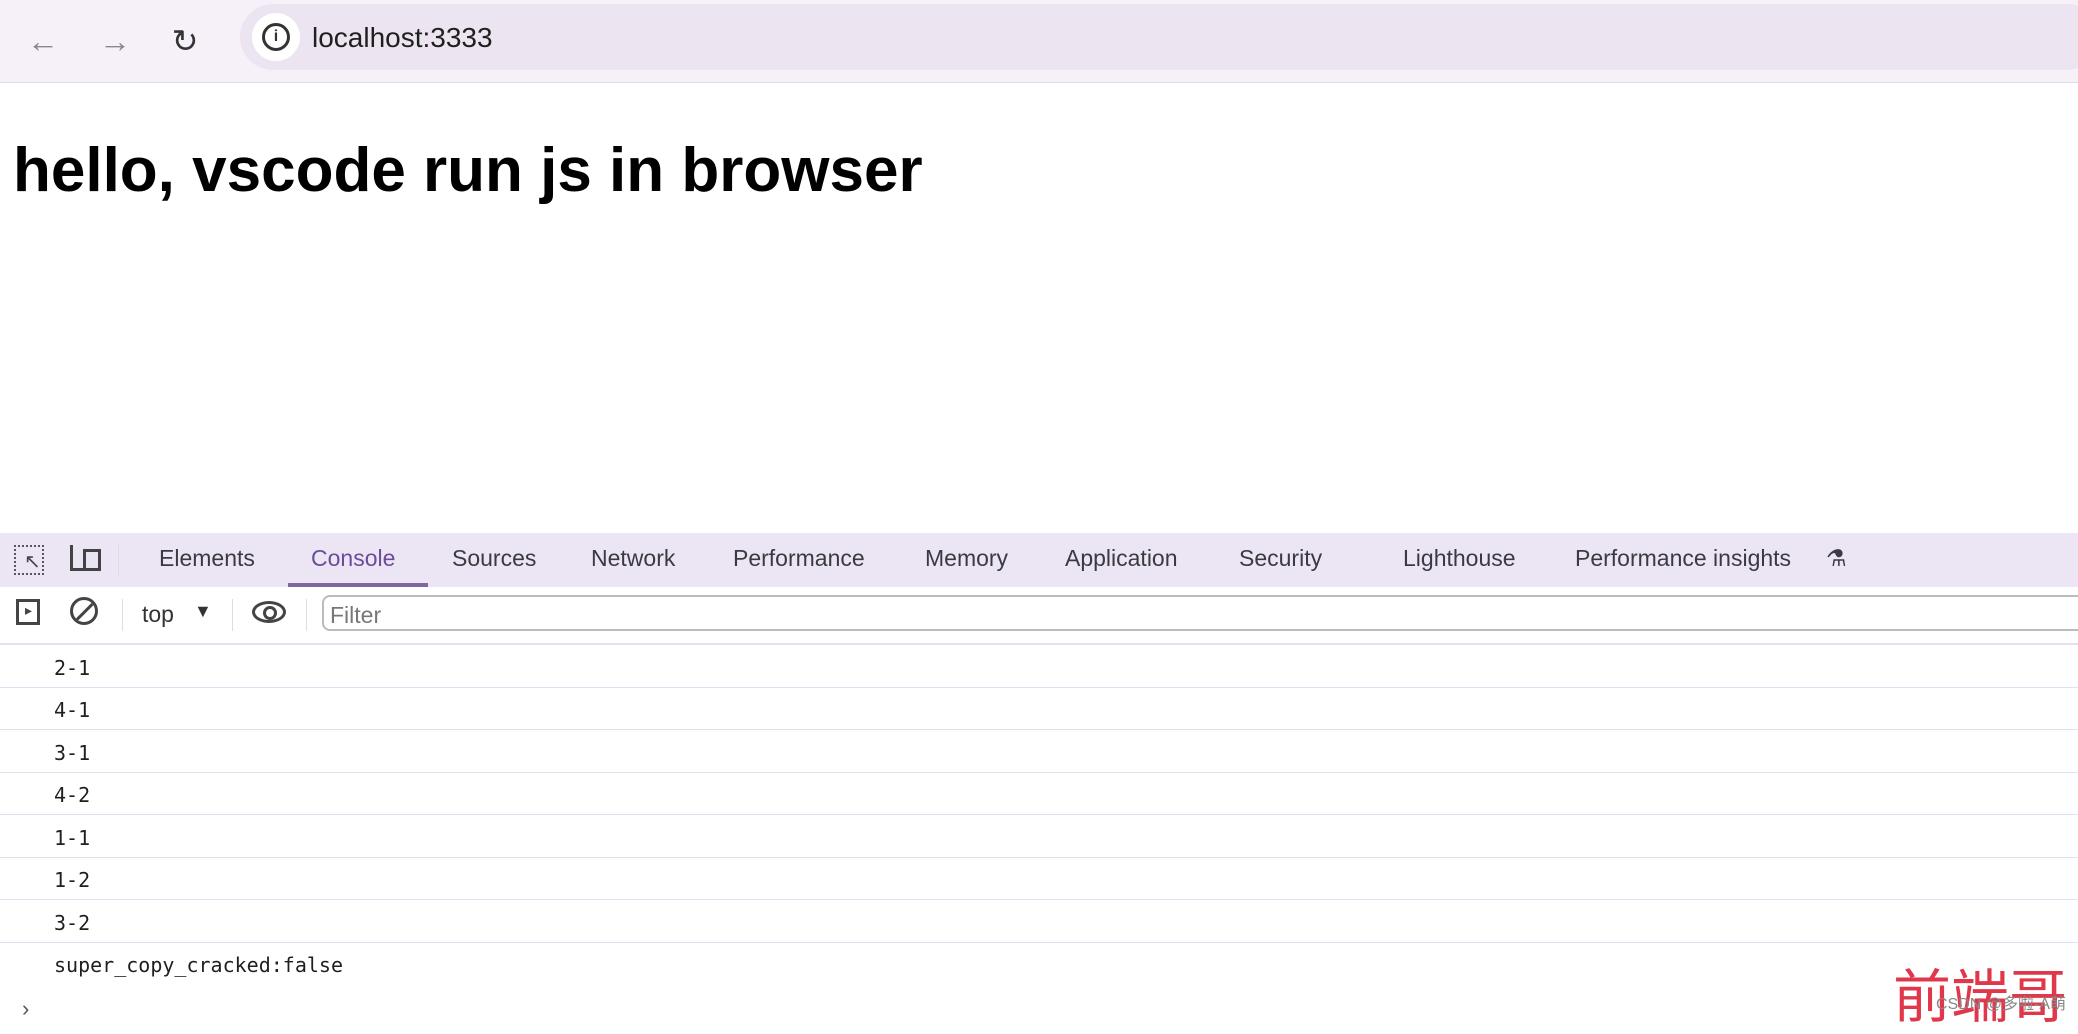 This screenshot has height=1034, width=2078. I want to click on back-button: ←, so click(43, 41).